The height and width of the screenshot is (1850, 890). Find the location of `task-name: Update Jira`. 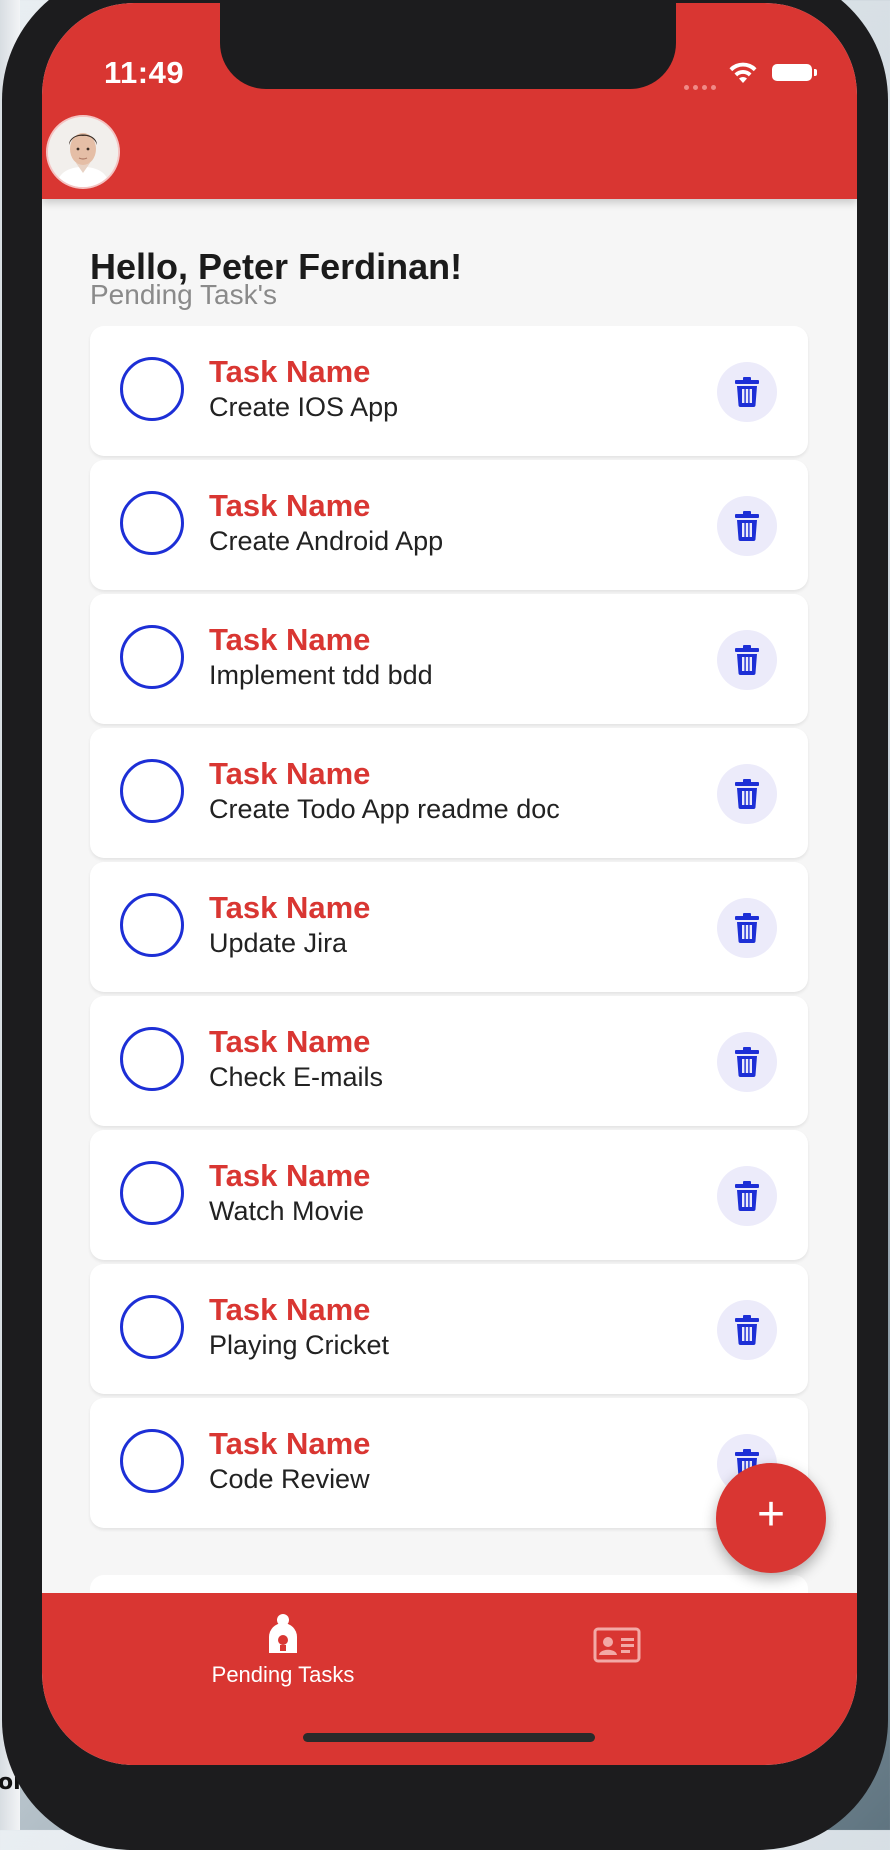

task-name: Update Jira is located at coordinates (278, 943).